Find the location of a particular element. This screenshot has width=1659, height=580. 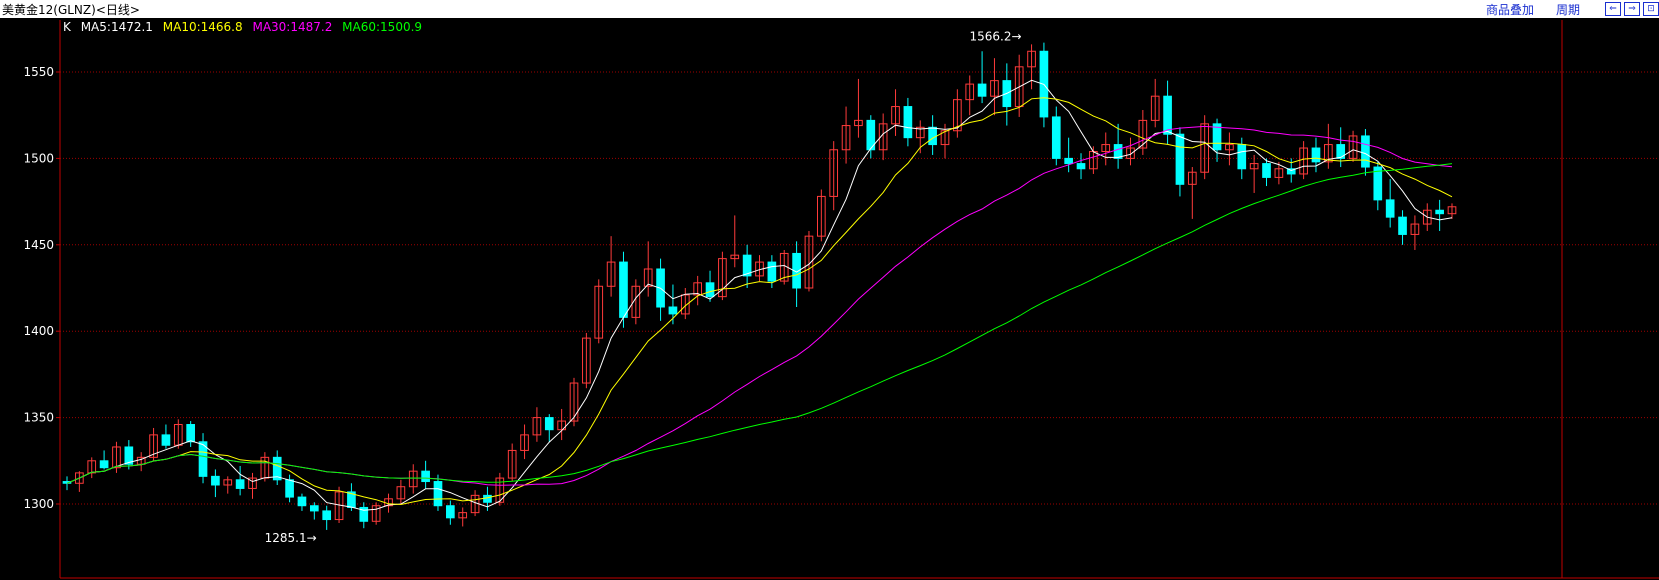

legend-k: K is located at coordinates (67, 27).